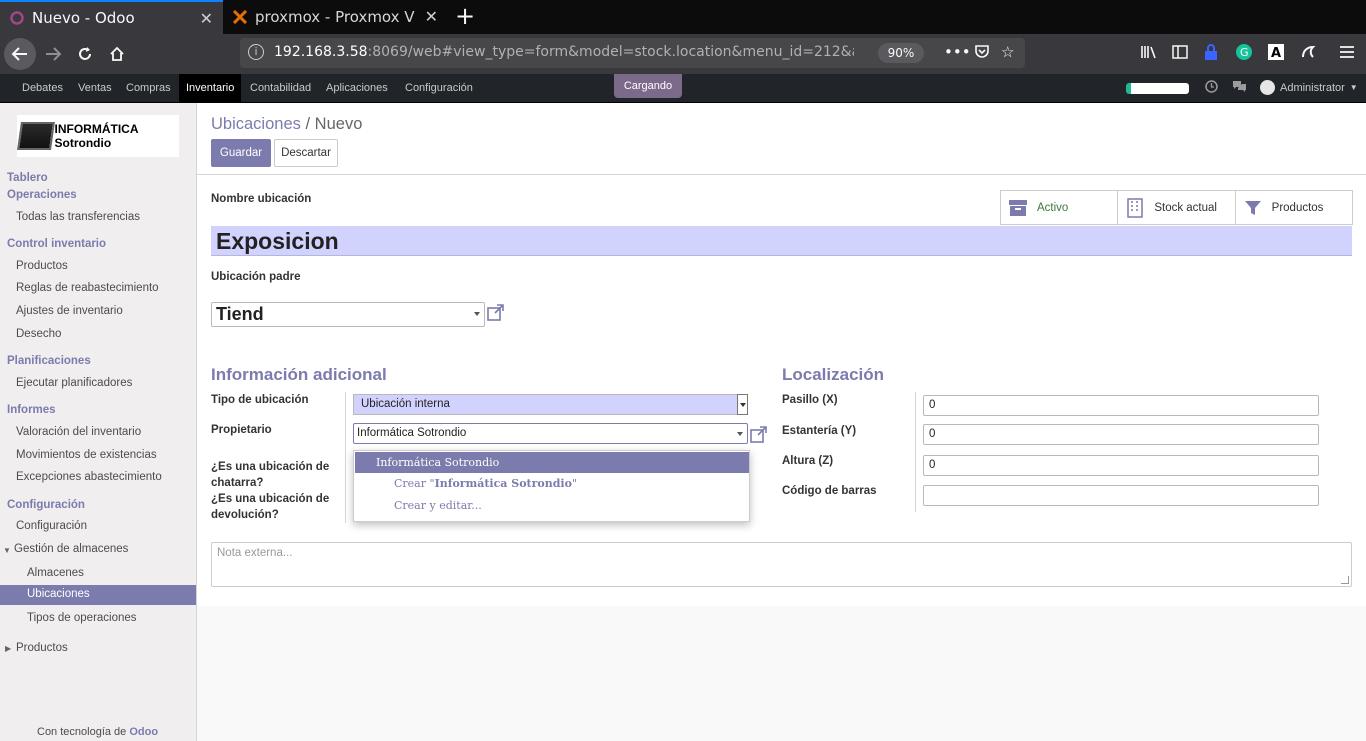 The image size is (1366, 741). I want to click on sidebar-icon, so click(1180, 54).